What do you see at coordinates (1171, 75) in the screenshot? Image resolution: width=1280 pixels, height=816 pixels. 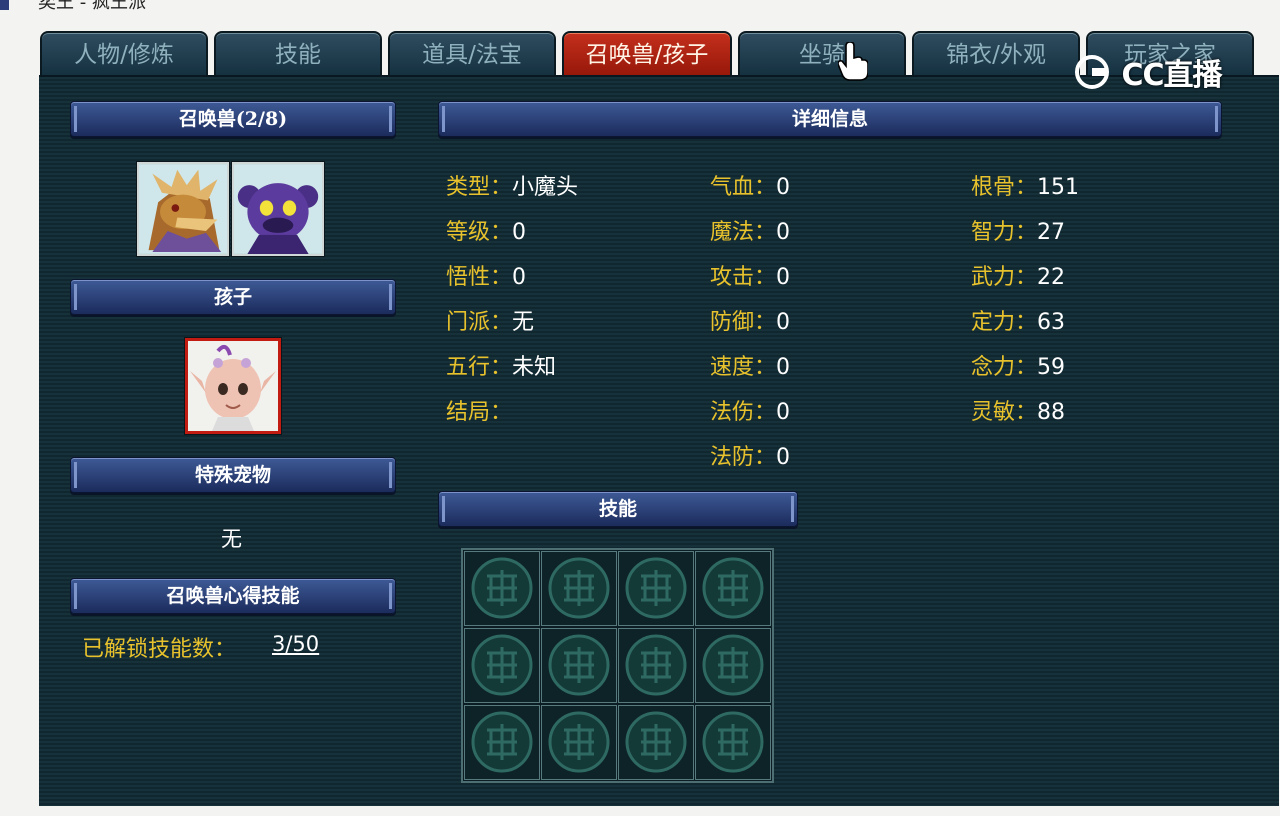 I see `watermark-text: CC直播` at bounding box center [1171, 75].